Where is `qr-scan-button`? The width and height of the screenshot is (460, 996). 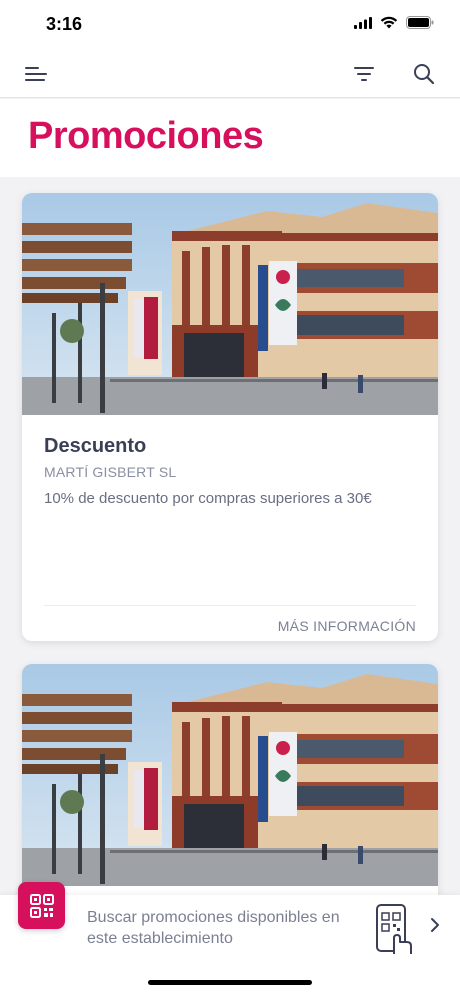 qr-scan-button is located at coordinates (41, 905).